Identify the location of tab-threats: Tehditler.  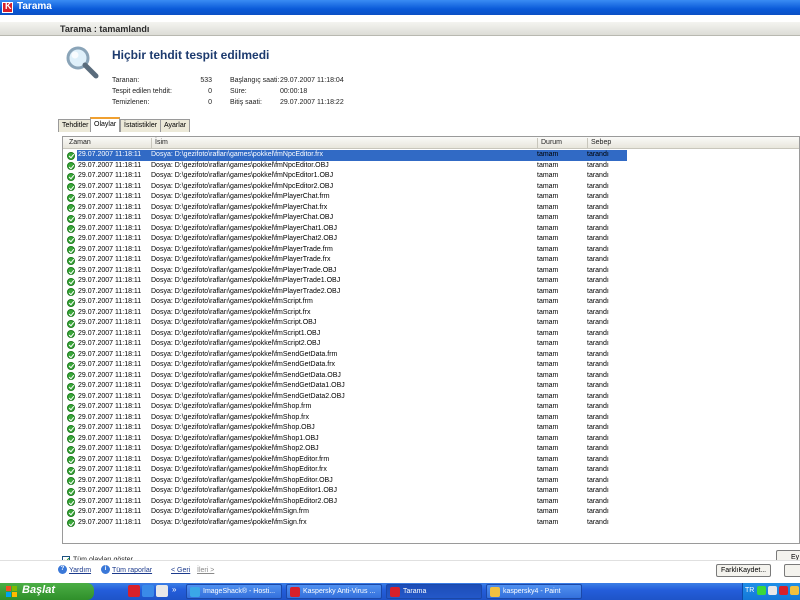
(75, 125).